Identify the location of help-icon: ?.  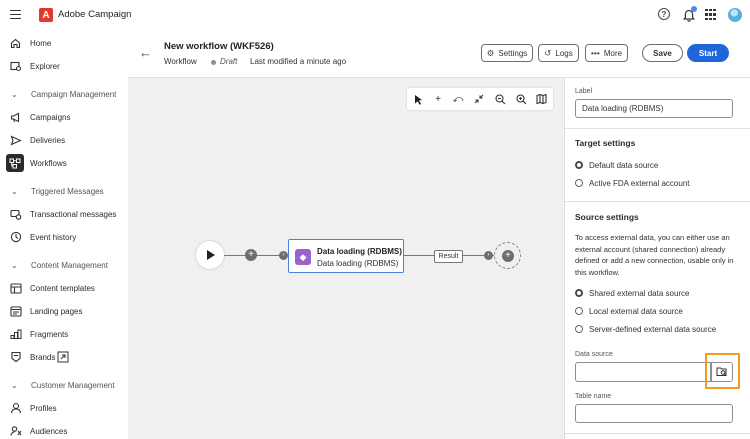
(664, 14).